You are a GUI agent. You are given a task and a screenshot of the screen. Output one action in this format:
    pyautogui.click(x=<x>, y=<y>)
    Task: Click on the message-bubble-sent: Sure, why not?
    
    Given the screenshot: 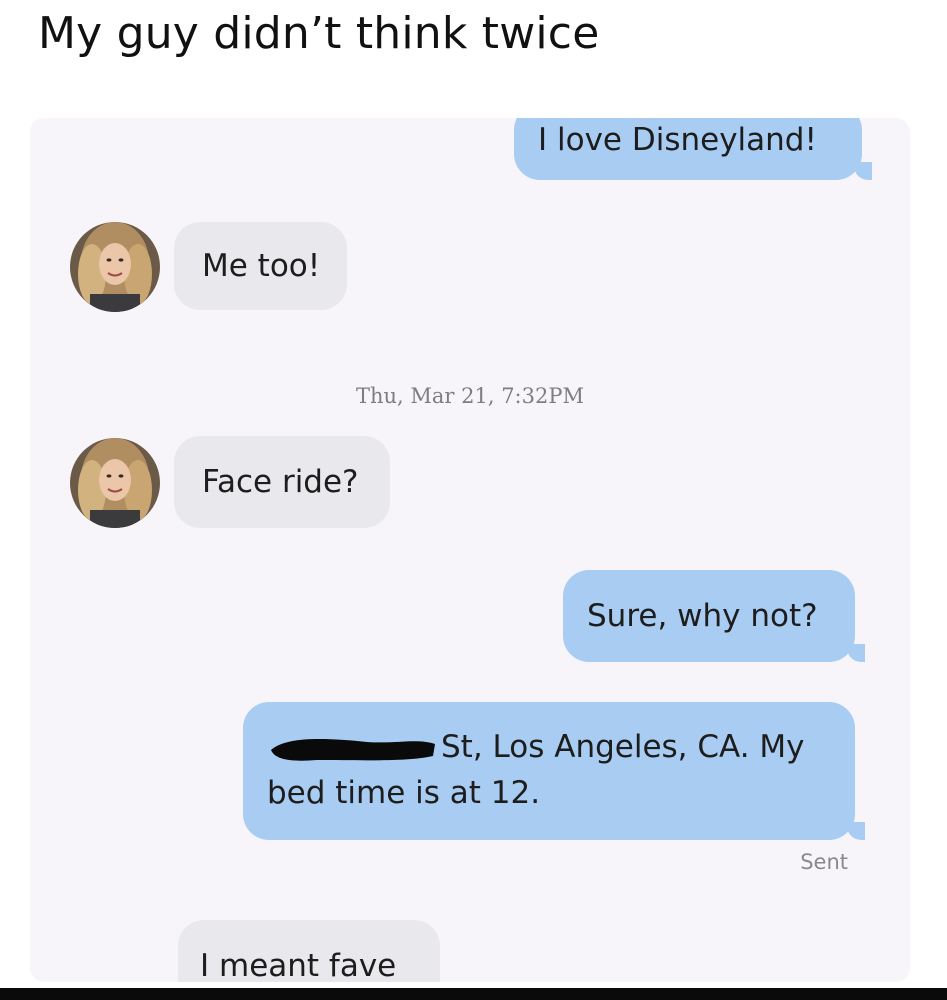 What is the action you would take?
    pyautogui.click(x=714, y=616)
    